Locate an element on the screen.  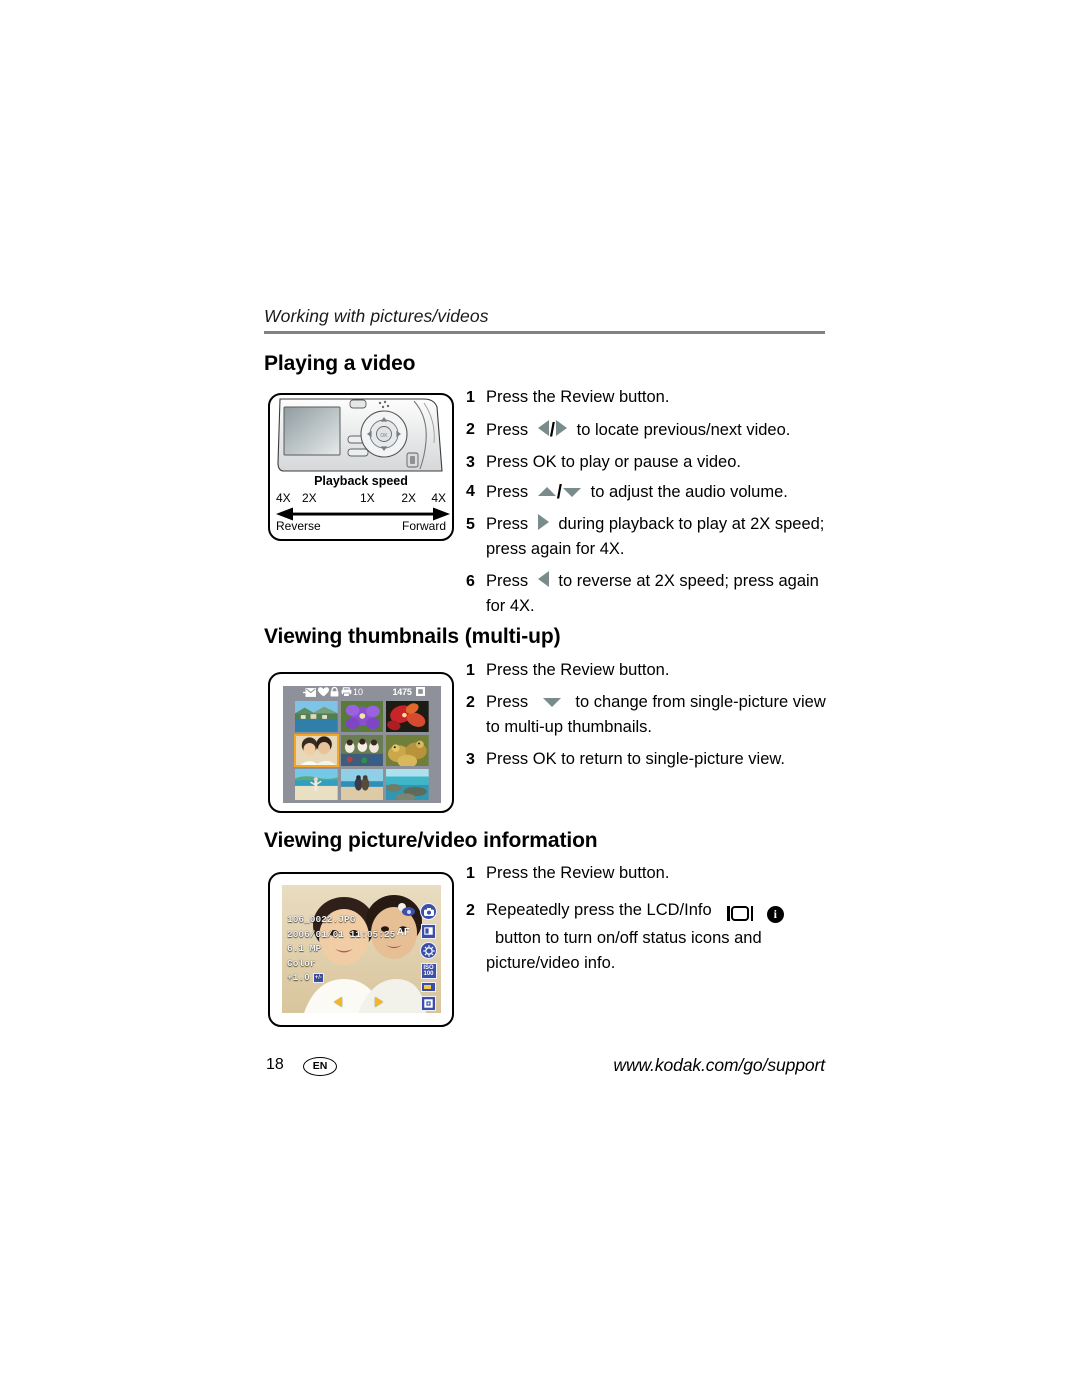
illustration-multiup-thumbnails: 10 1475 is located at coordinates (361, 742).